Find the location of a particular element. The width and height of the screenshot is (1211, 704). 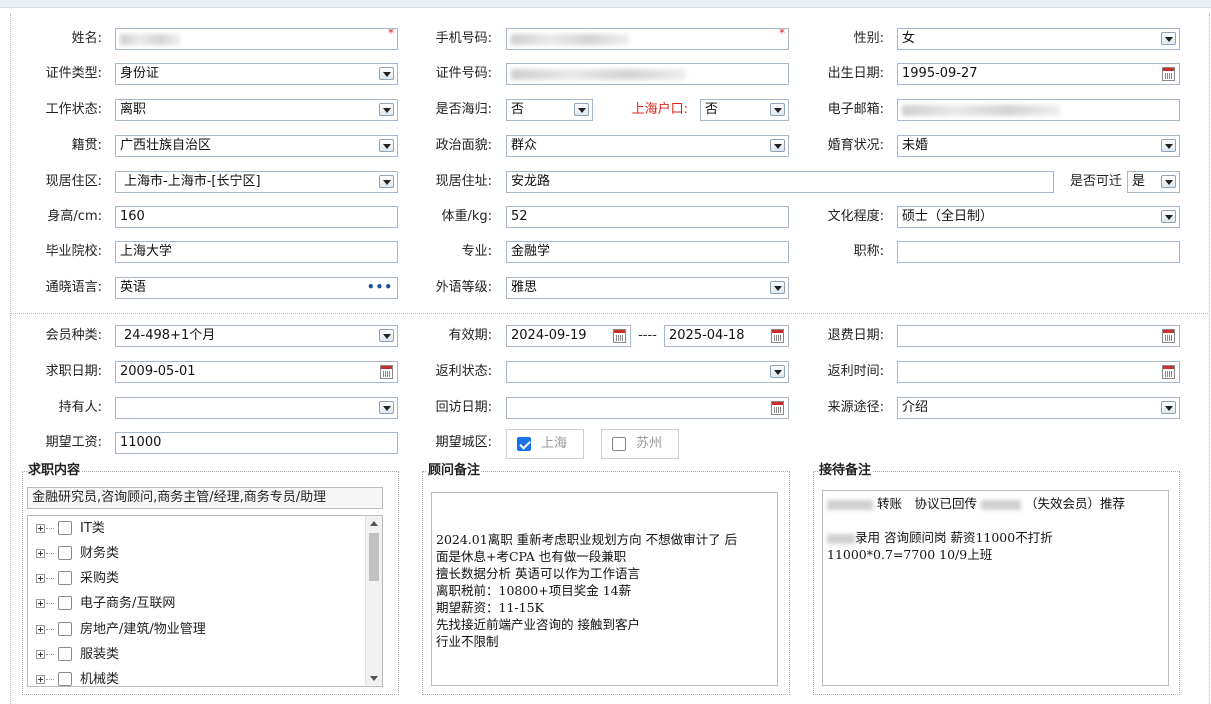

gender-select: 女 is located at coordinates (1038, 39).